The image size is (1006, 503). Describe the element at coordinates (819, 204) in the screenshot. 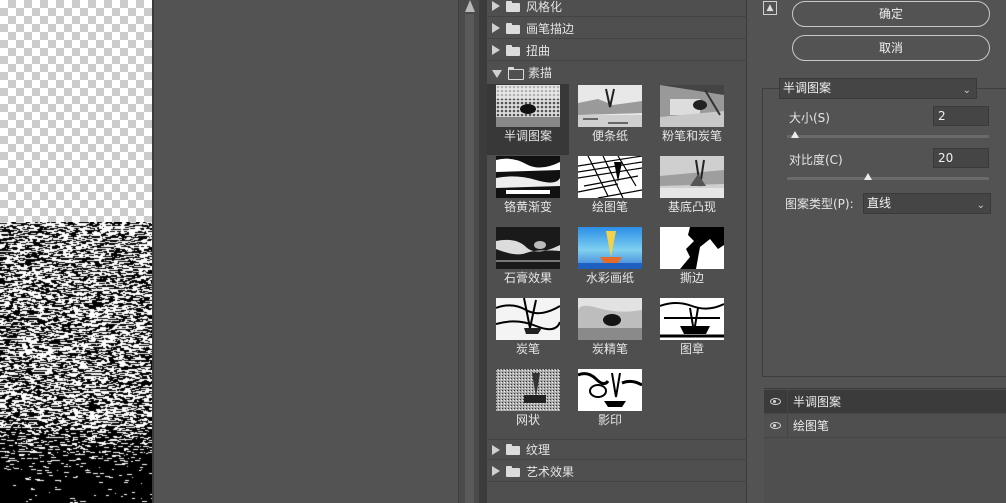

I see `pattern-type-label: 图案类型(P):` at that location.